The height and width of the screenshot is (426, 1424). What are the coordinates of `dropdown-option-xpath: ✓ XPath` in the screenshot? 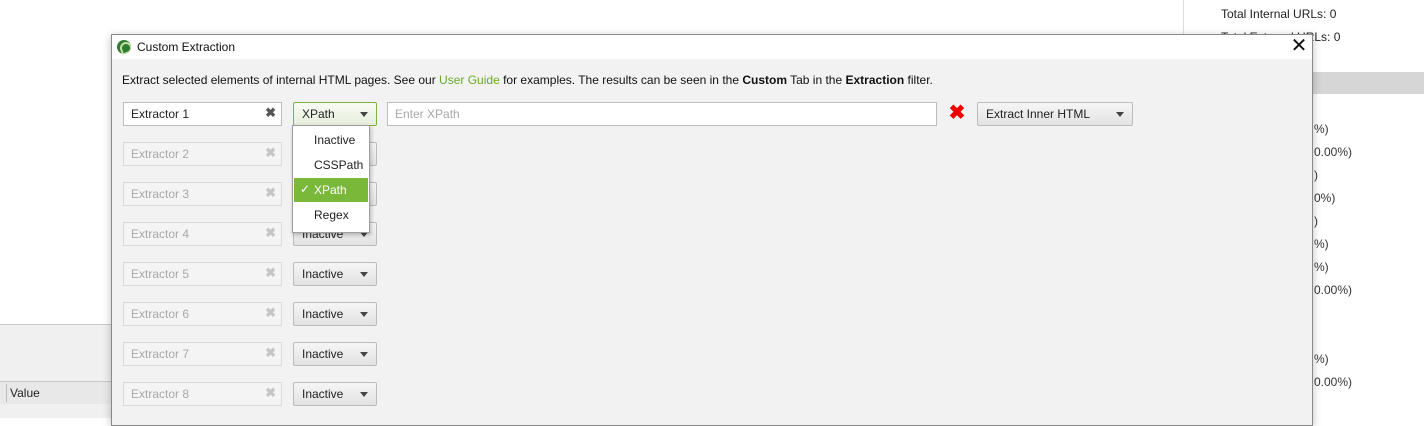 It's located at (331, 190).